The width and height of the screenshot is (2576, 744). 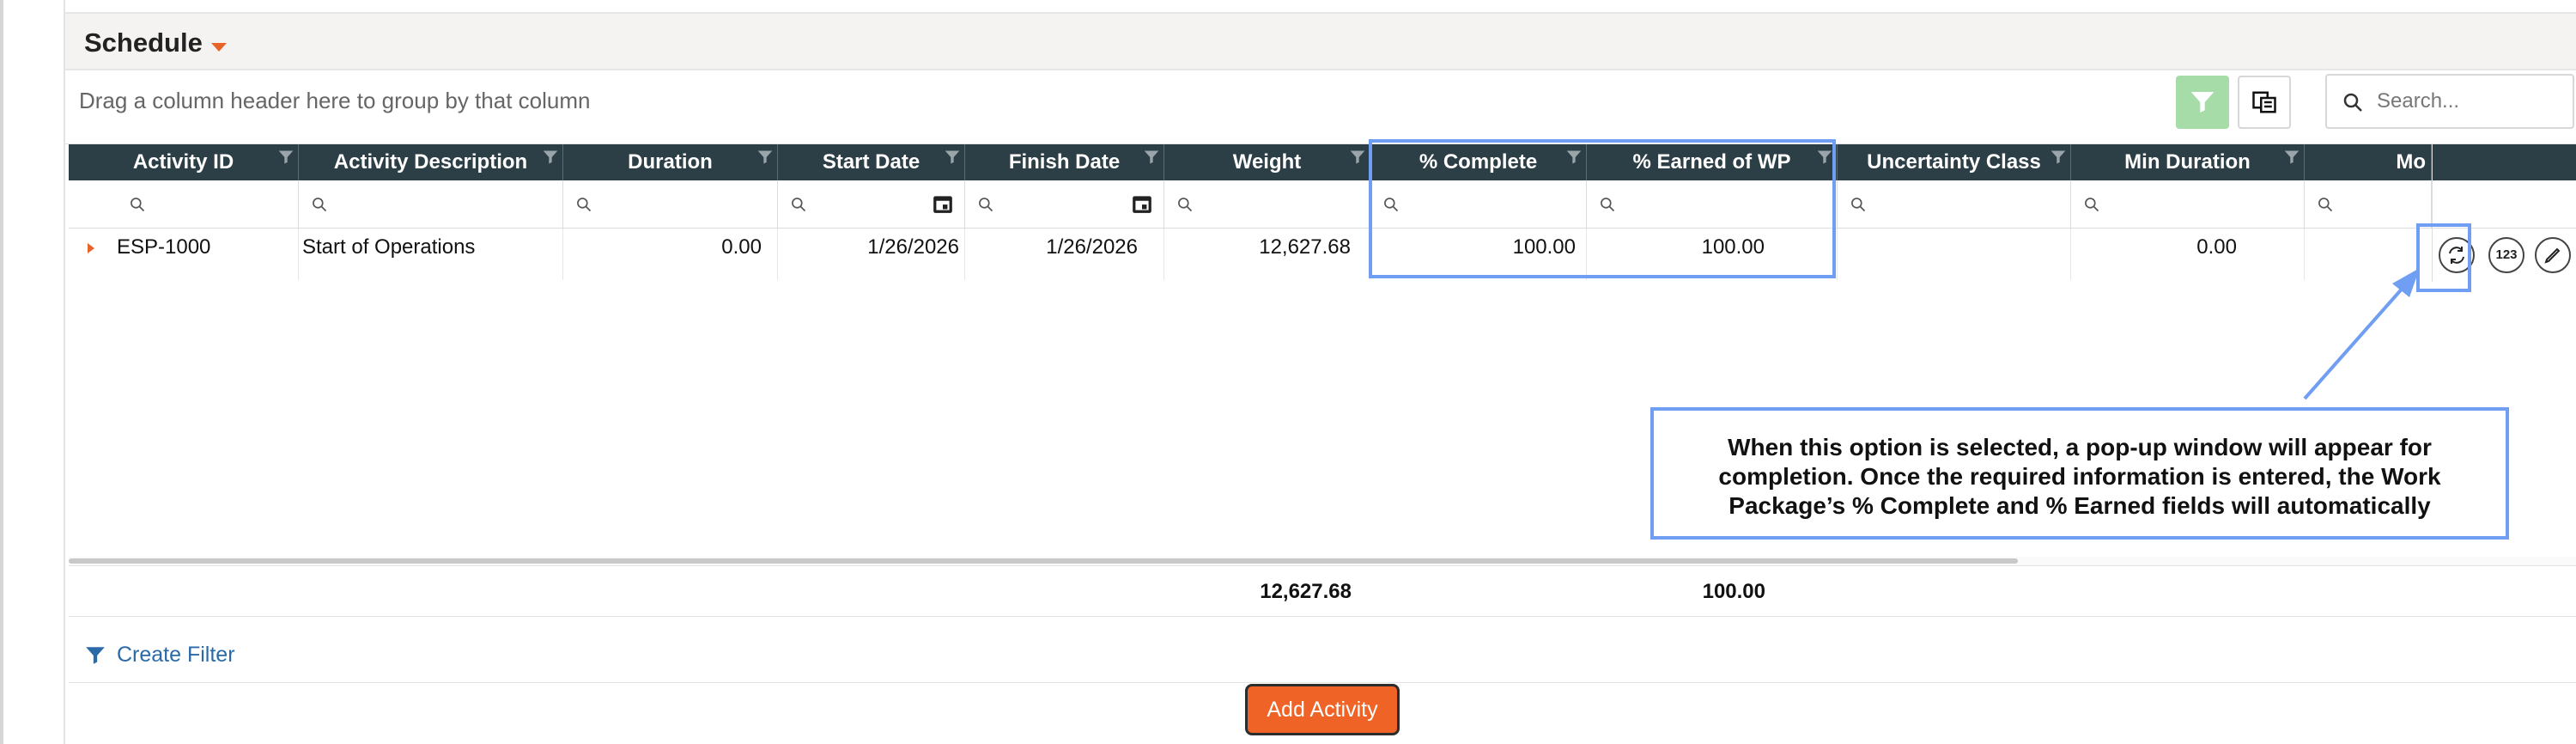 What do you see at coordinates (1064, 254) in the screenshot?
I see `cell-finish-date: 1/26/2026` at bounding box center [1064, 254].